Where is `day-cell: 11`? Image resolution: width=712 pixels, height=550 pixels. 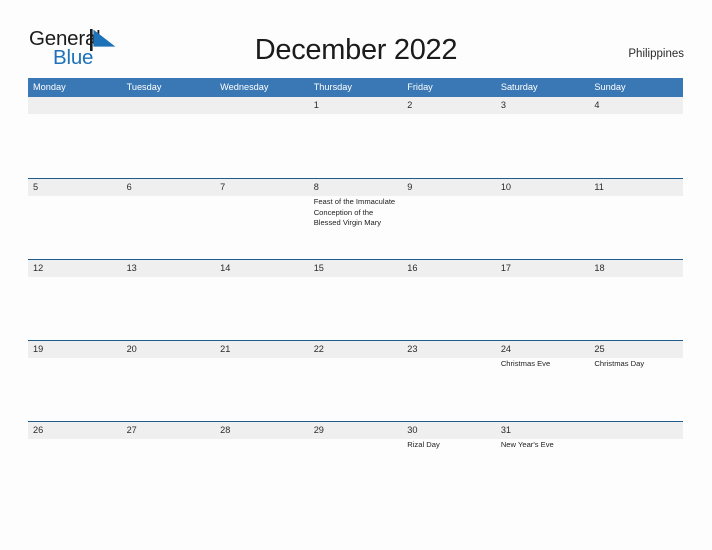
day-cell: 11 is located at coordinates (636, 219).